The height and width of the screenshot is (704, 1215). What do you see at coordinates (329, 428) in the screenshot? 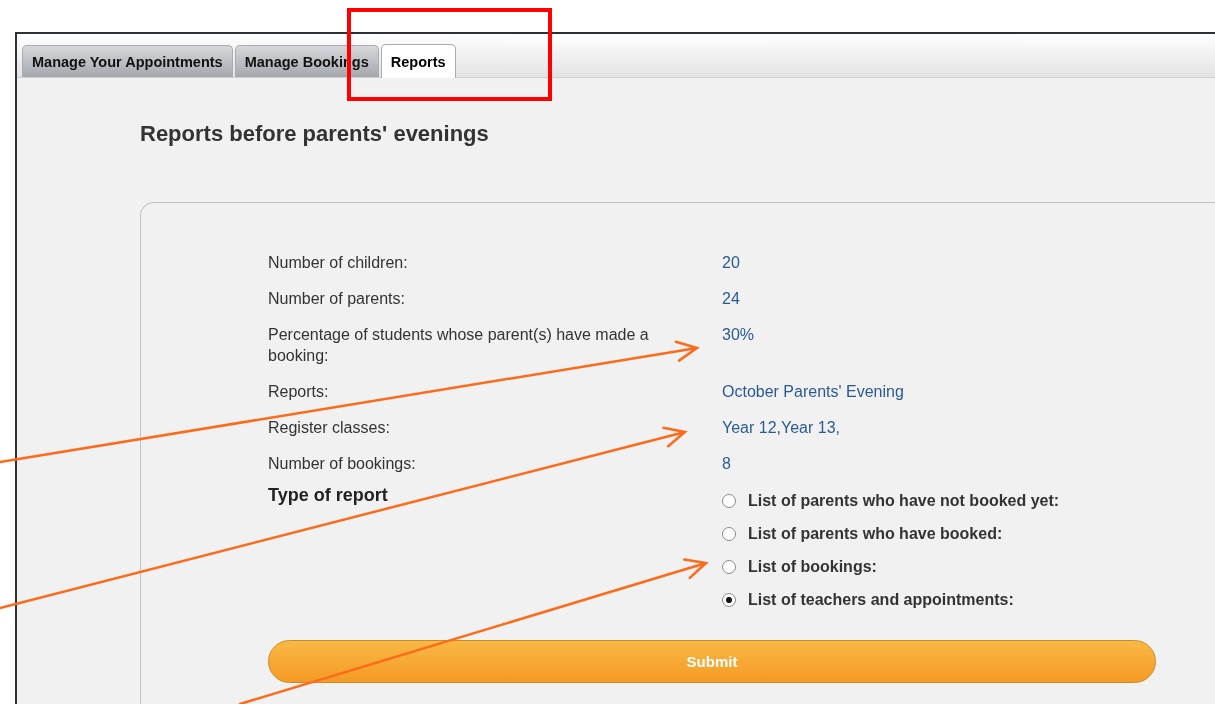
I see `stat-label: Register classes:` at bounding box center [329, 428].